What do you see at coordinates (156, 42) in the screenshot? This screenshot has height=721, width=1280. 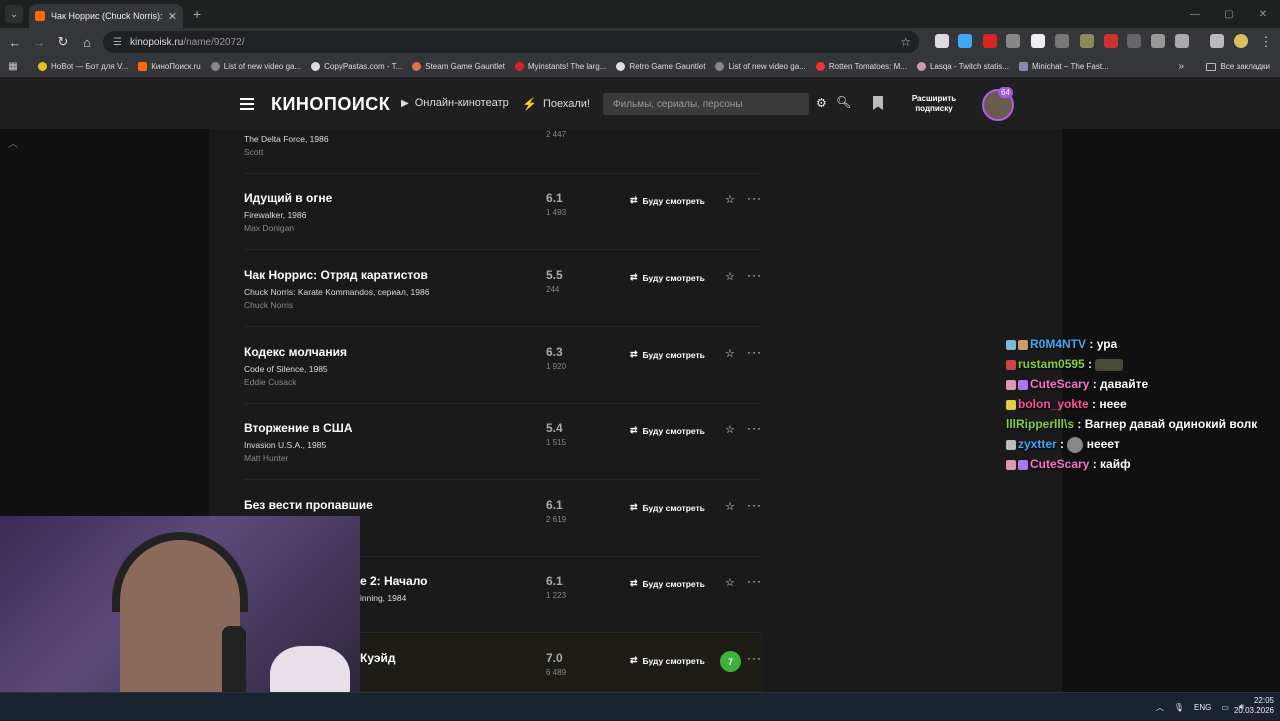 I see `url-domain: kinopoisk.ru` at bounding box center [156, 42].